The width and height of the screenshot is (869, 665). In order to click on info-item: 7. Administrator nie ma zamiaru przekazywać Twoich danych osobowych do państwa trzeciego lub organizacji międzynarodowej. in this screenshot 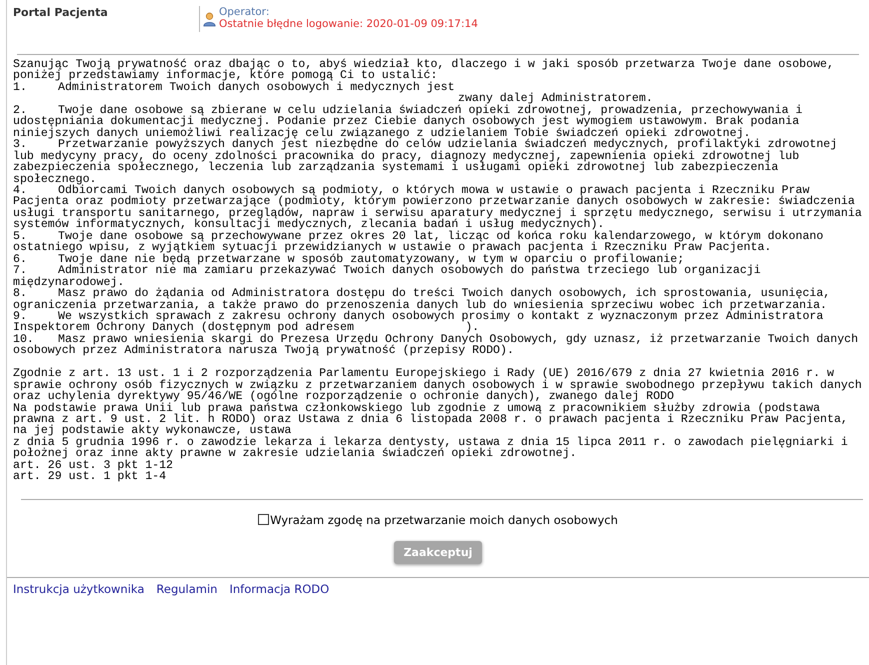, I will do `click(387, 276)`.